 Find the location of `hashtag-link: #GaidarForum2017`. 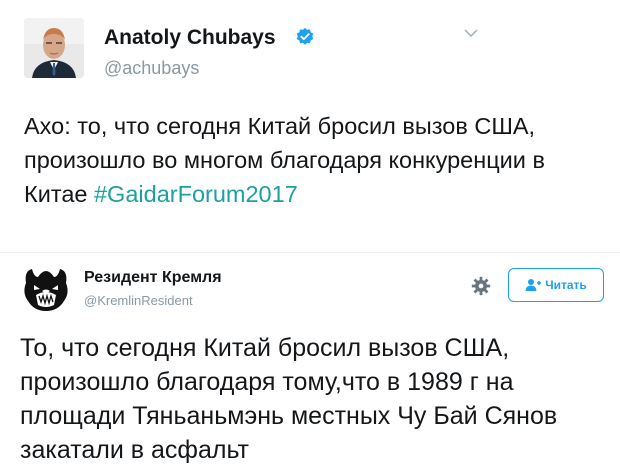

hashtag-link: #GaidarForum2017 is located at coordinates (196, 194).